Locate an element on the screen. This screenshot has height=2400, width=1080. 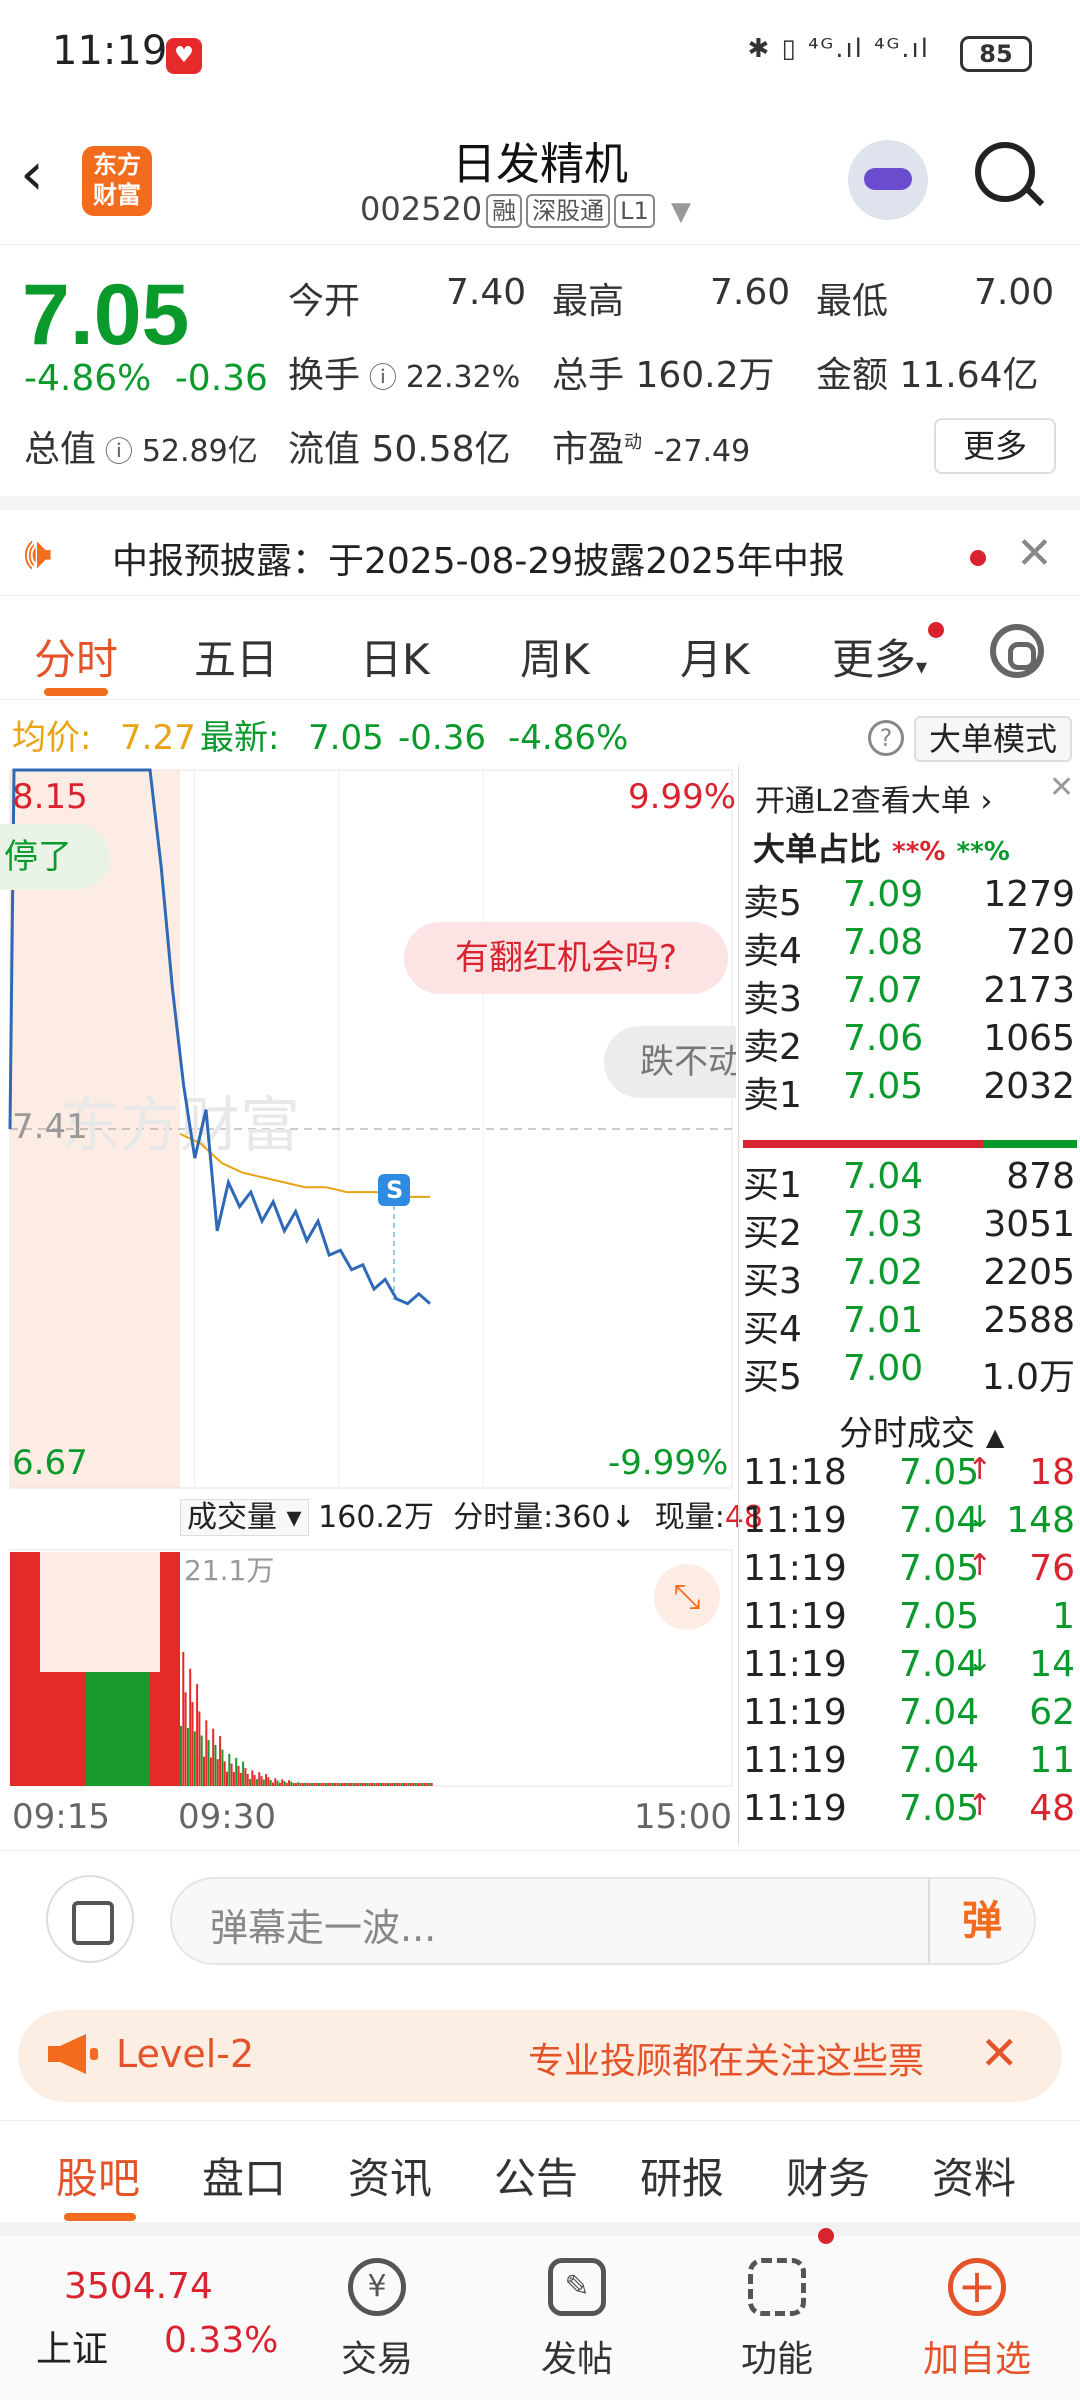
bid-label: 买4 is located at coordinates (772, 1329).